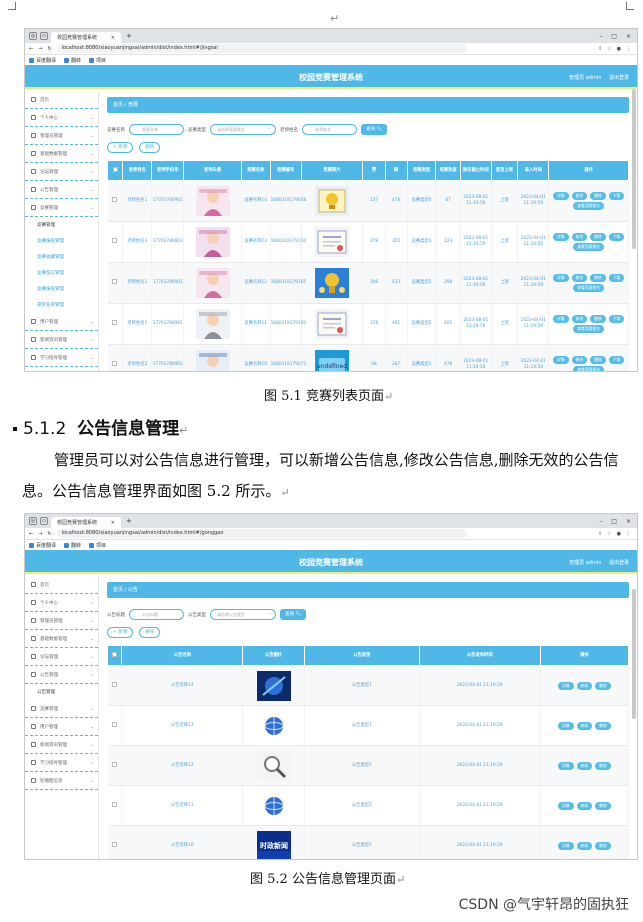  What do you see at coordinates (44, 521) in the screenshot?
I see `tab-list-icon: ▭` at bounding box center [44, 521].